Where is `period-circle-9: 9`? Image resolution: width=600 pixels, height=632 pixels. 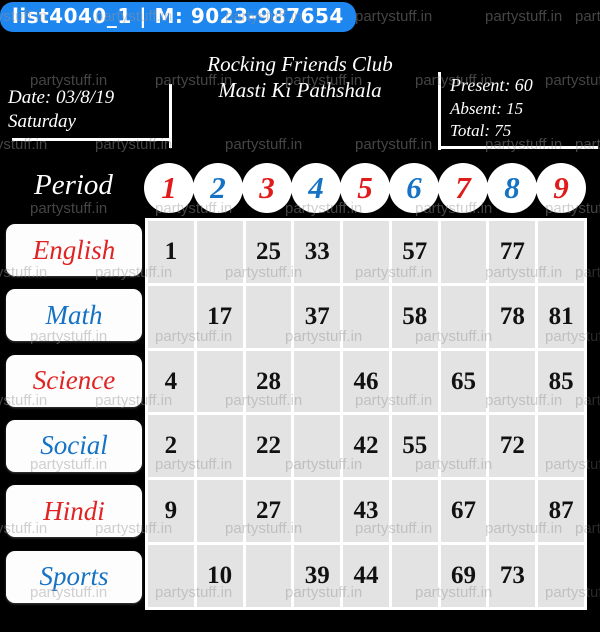 period-circle-9: 9 is located at coordinates (561, 188).